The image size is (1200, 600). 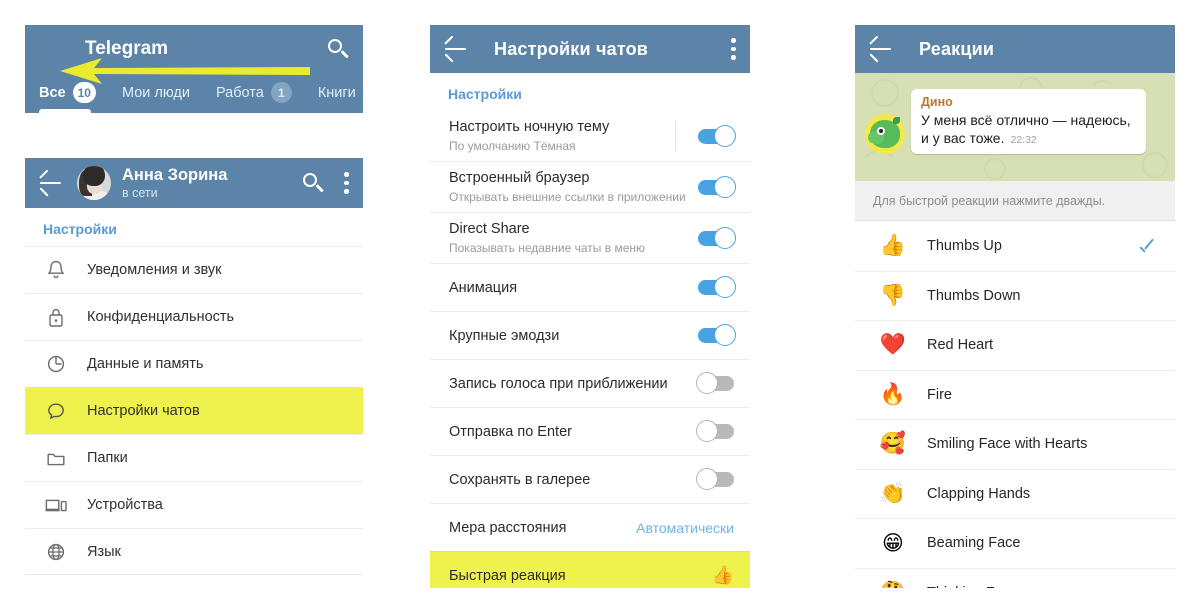 What do you see at coordinates (1042, 586) in the screenshot?
I see `reaction-label: Thinking Face` at bounding box center [1042, 586].